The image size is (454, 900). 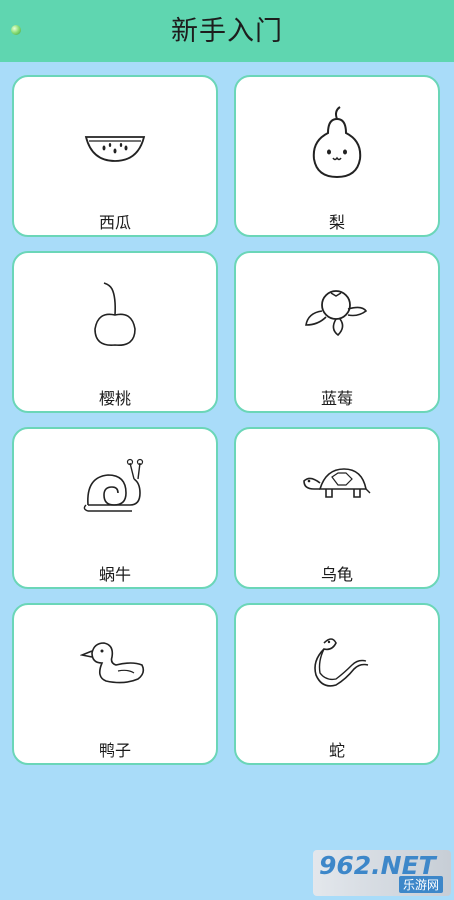 I want to click on card-snake: 蛇, so click(x=337, y=684).